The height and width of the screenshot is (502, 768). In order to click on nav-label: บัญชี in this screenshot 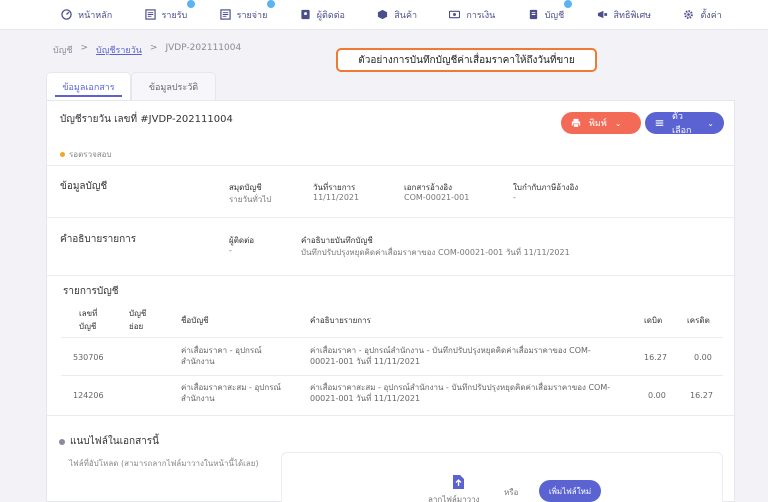, I will do `click(554, 15)`.